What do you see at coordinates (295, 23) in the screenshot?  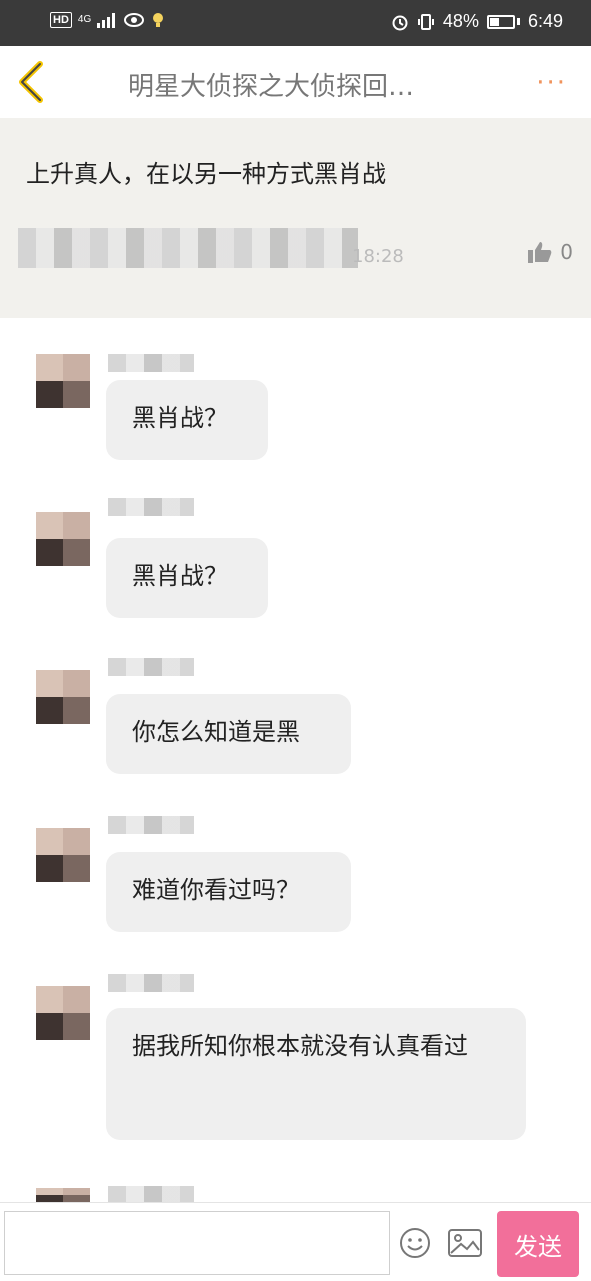 I see `status-bar: HD 4G 48% 6:49` at bounding box center [295, 23].